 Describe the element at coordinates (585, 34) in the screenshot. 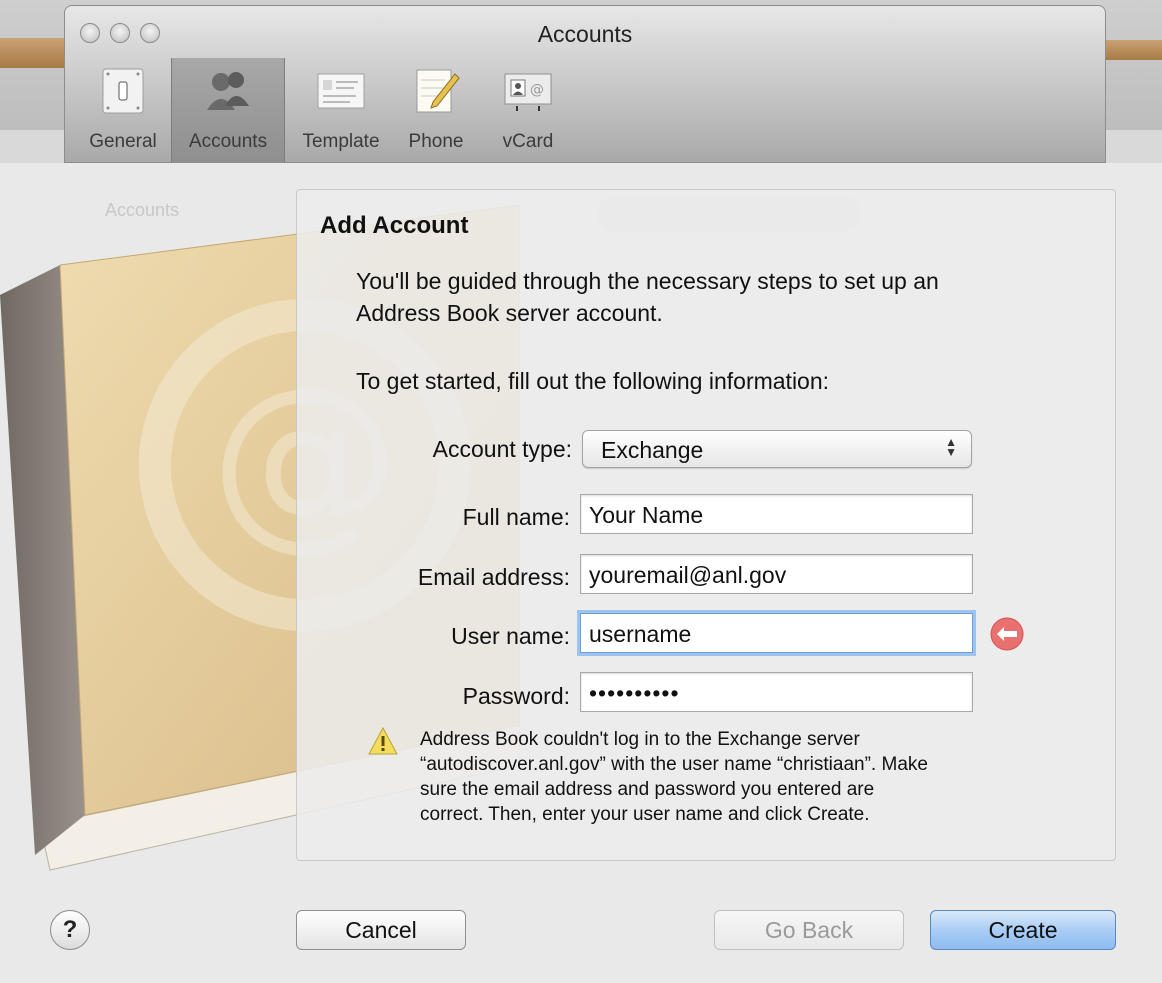

I see `window-title: Accounts` at that location.